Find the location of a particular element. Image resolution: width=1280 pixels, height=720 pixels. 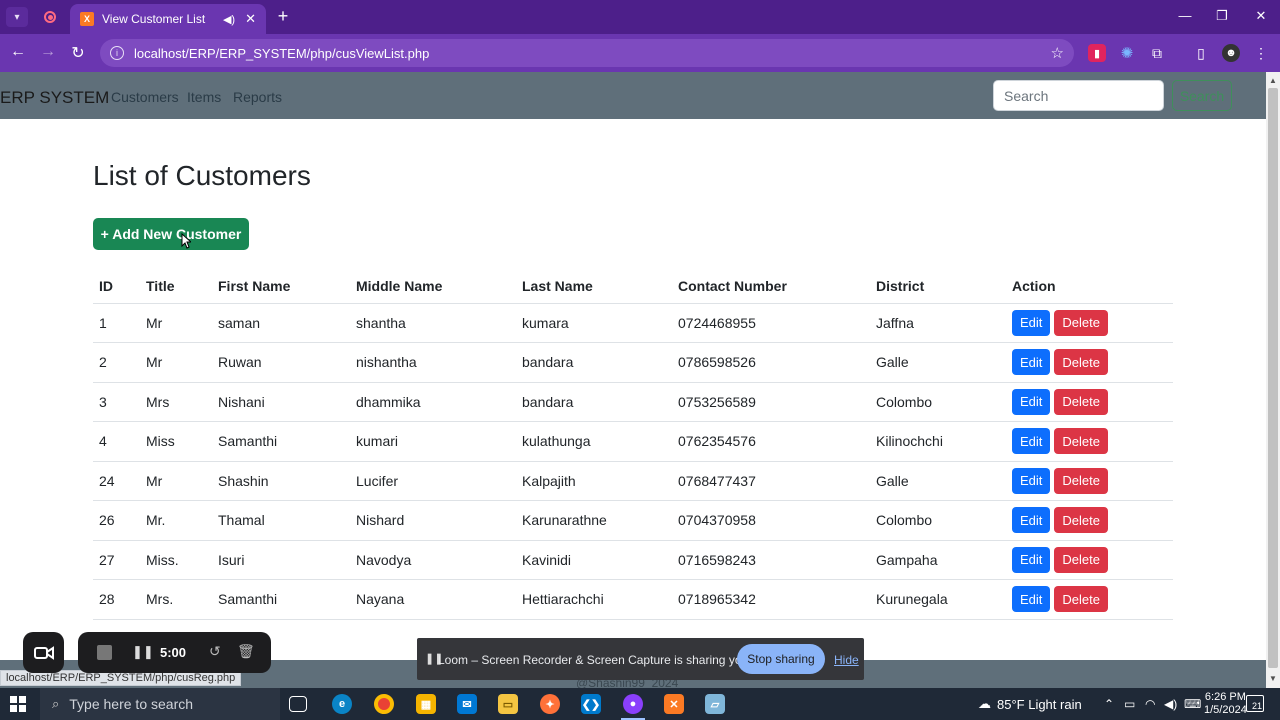

browser-menu-icon: ⋮ is located at coordinates (1261, 53).